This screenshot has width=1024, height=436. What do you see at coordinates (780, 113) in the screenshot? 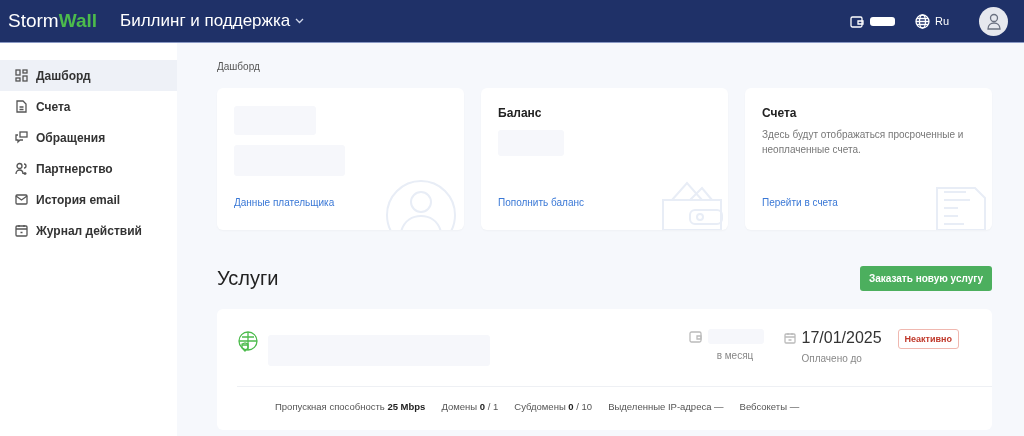
I see `card-title: Счета` at bounding box center [780, 113].